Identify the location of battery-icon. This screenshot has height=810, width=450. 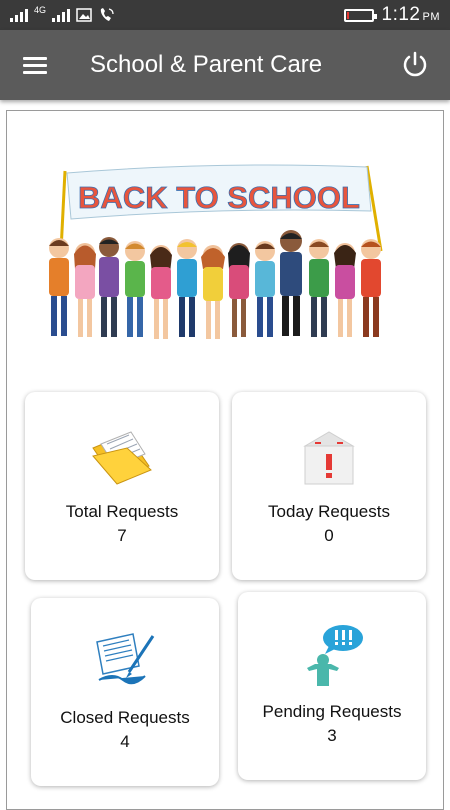
(360, 15).